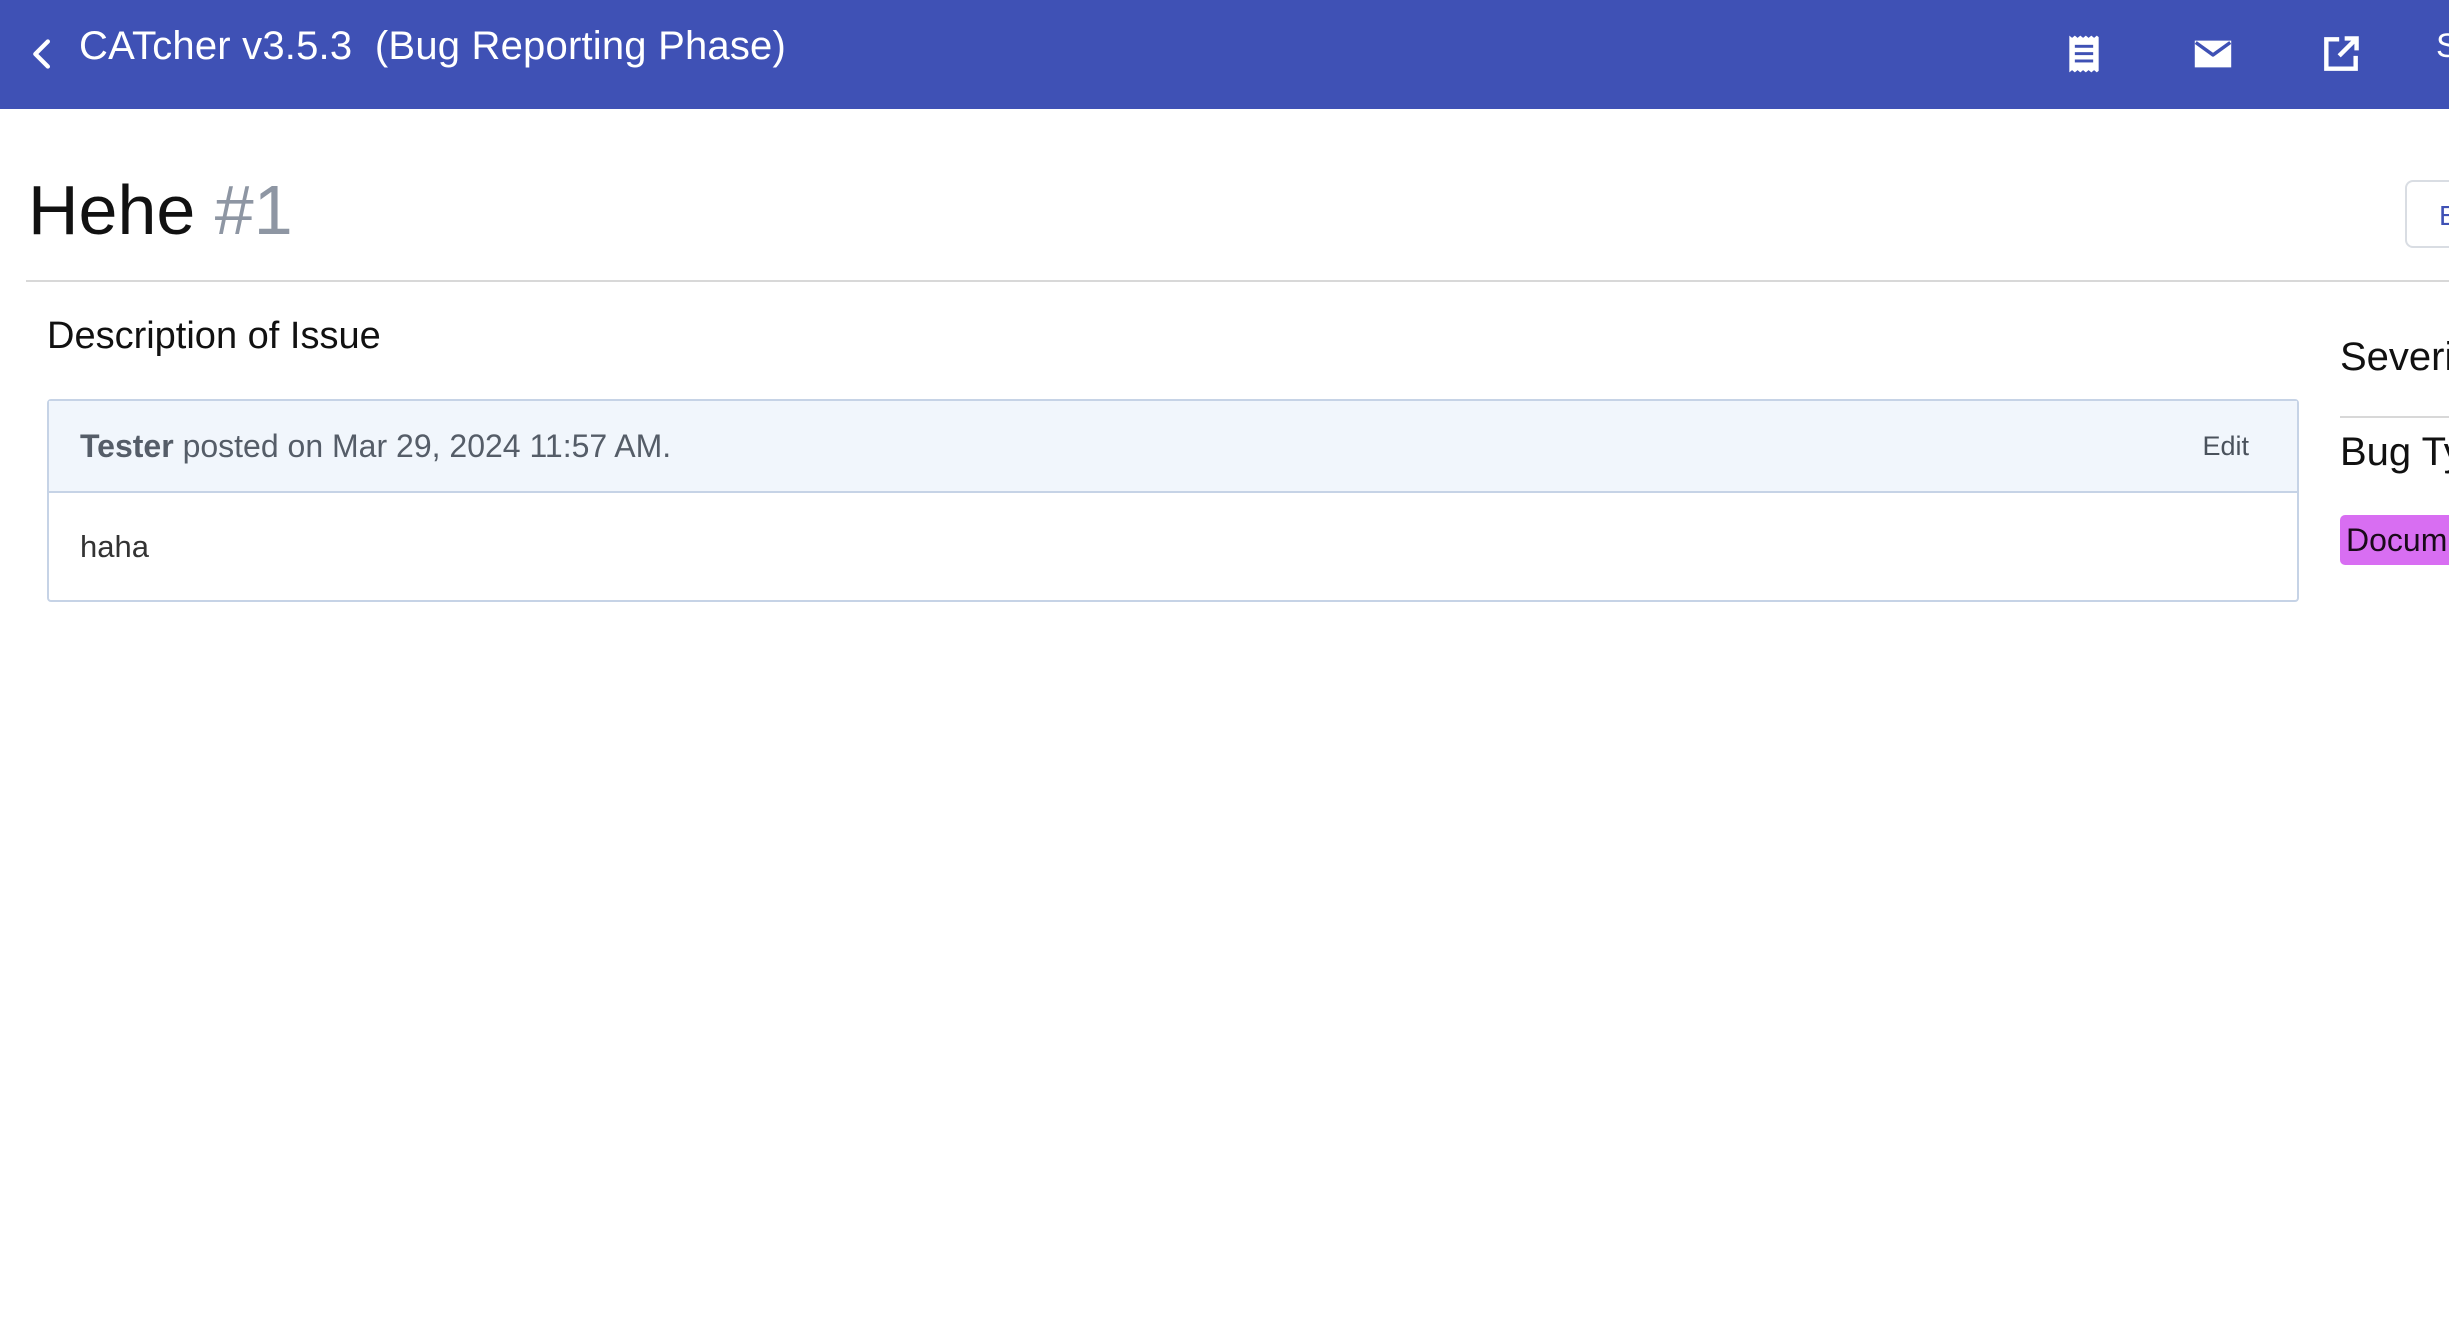  I want to click on title-divider, so click(1237, 281).